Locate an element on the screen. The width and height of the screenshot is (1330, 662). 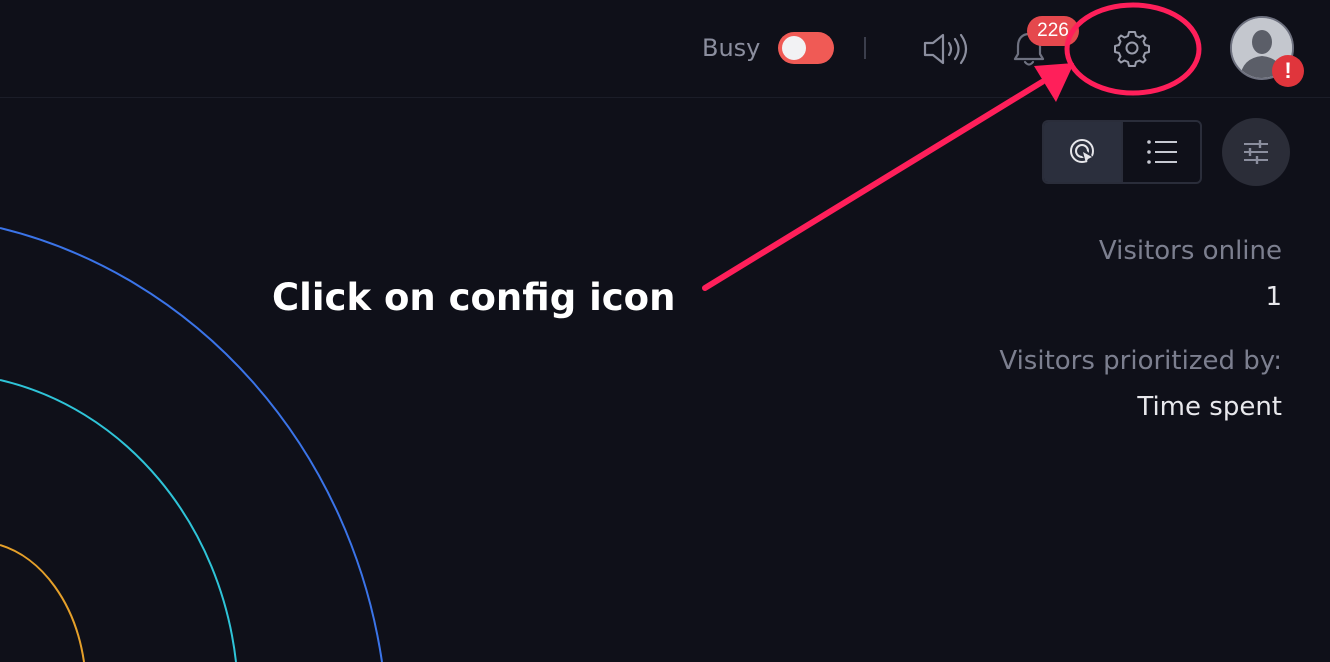
sound-button is located at coordinates (946, 49).